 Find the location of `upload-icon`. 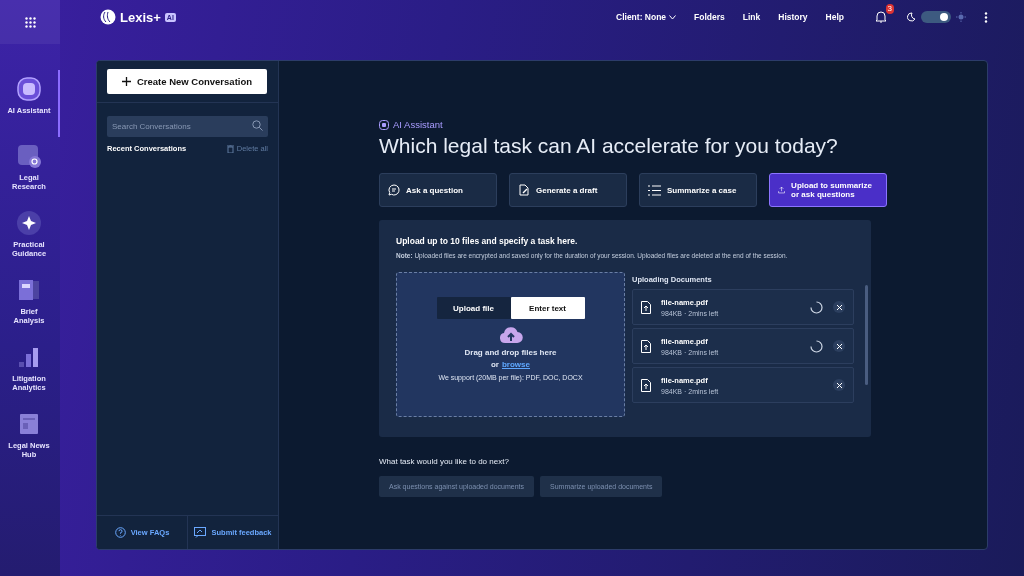

upload-icon is located at coordinates (782, 190).